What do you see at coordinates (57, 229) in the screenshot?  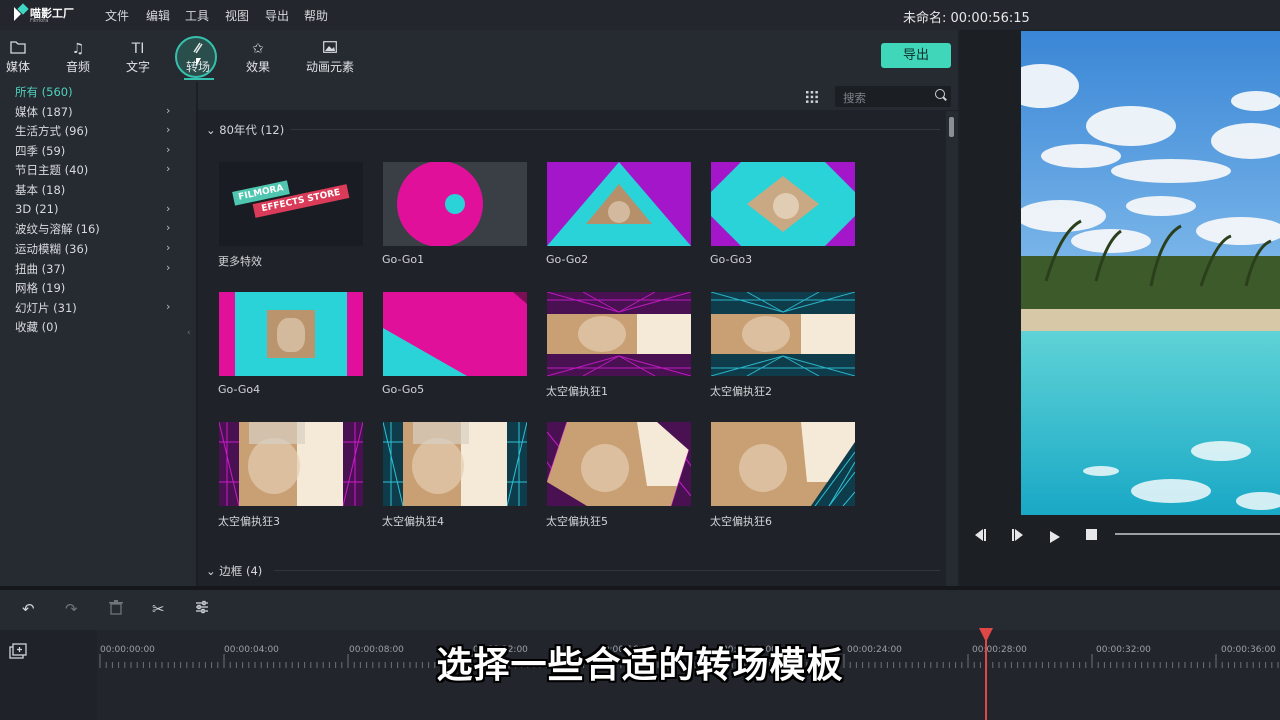 I see `category-item: 波纹与溶解 (16)` at bounding box center [57, 229].